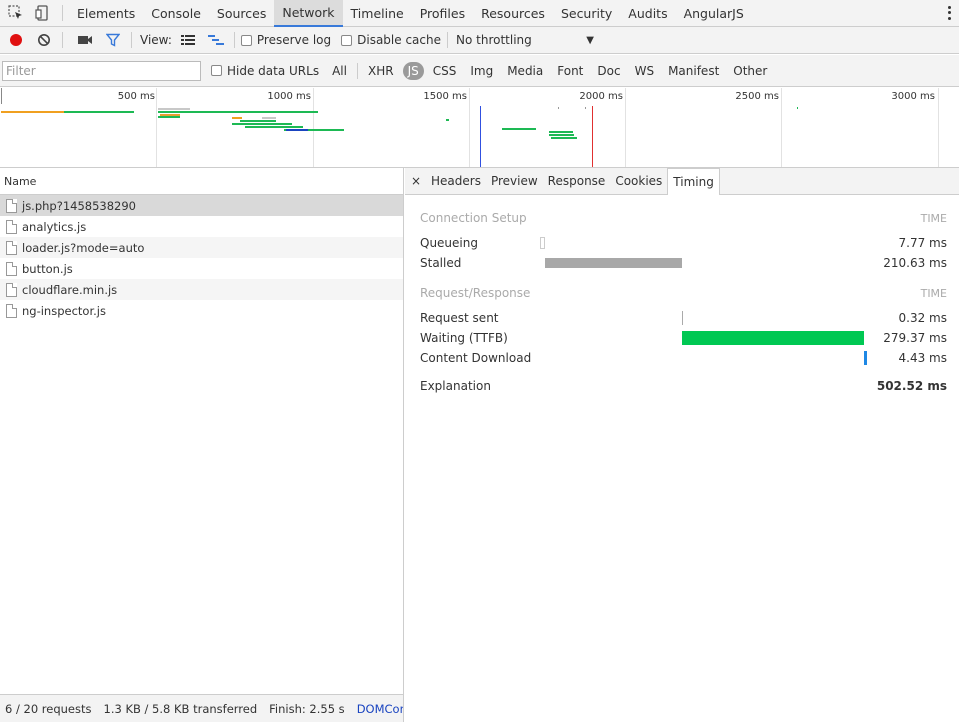  Describe the element at coordinates (201, 268) in the screenshot. I see `list-item: button.js` at that location.